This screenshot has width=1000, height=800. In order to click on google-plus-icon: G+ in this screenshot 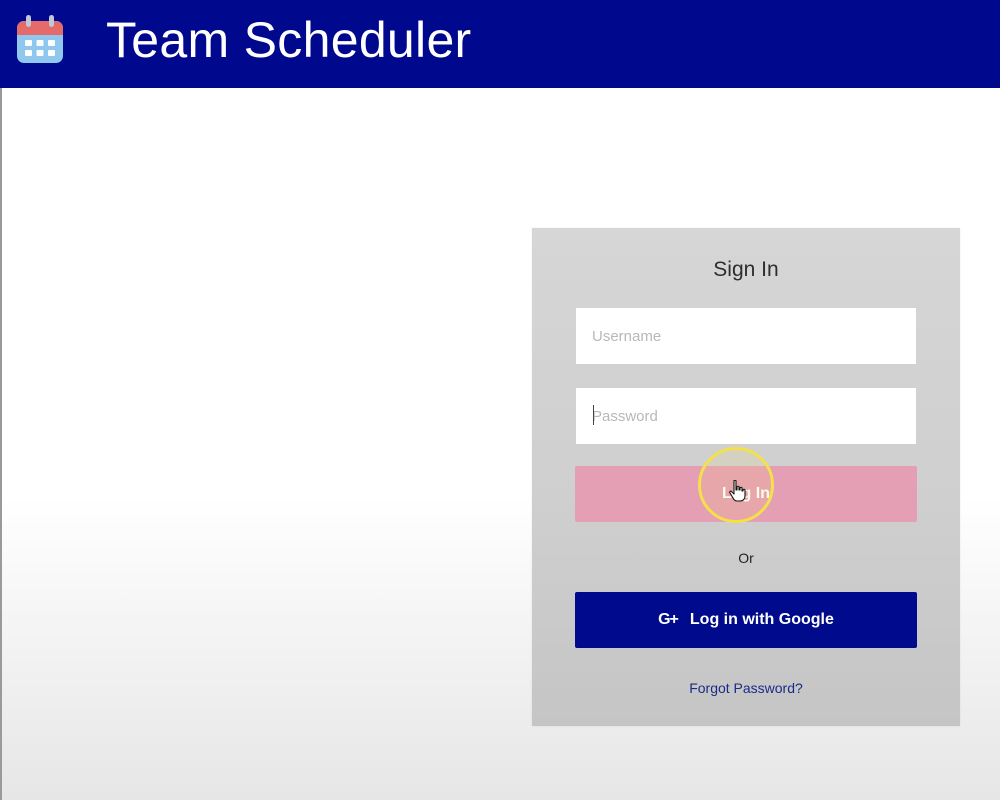, I will do `click(668, 619)`.